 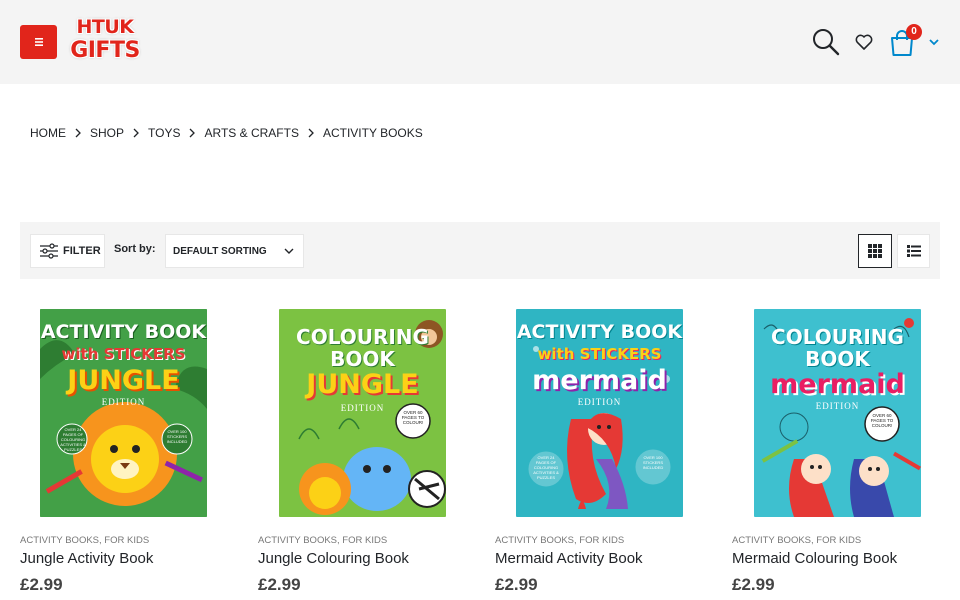 What do you see at coordinates (164, 133) in the screenshot?
I see `breadcrumb-toys: TOYS` at bounding box center [164, 133].